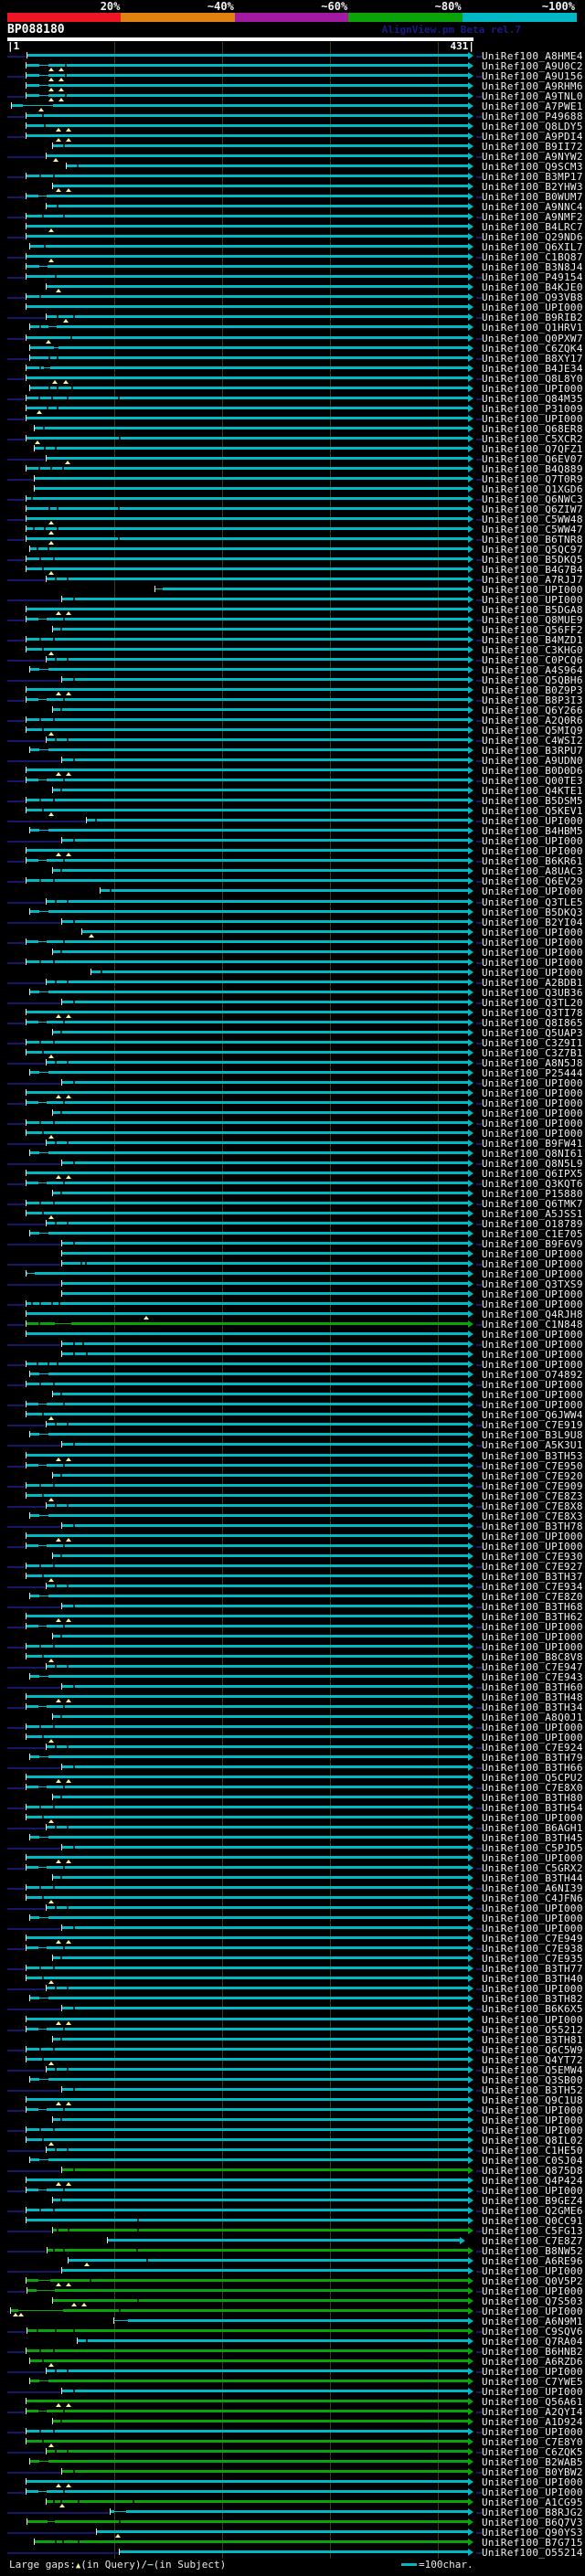  Describe the element at coordinates (533, 328) in the screenshot. I see `hit-label: UniRef100_Q1HRV1` at that location.